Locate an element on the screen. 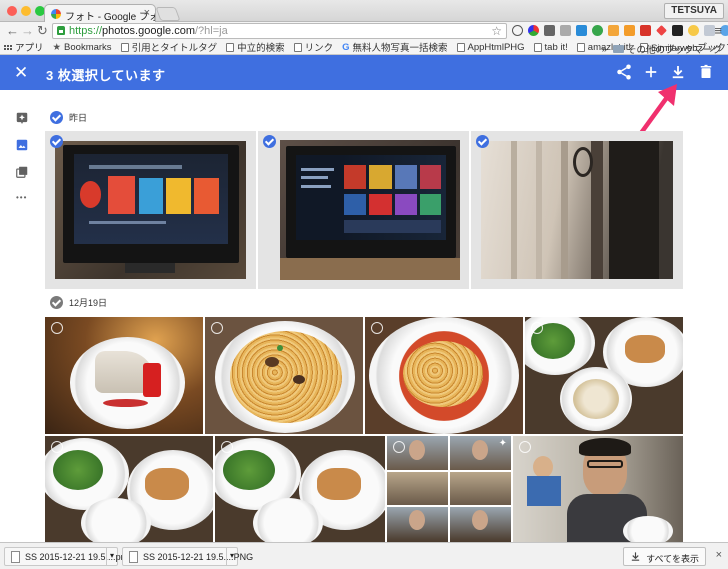 The width and height of the screenshot is (728, 569). bookmark-item: 引用とタイトルタグ is located at coordinates (168, 47).